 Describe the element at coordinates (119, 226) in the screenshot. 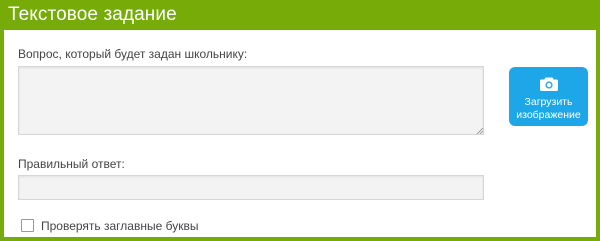

I see `case-check-label: Проверять заглавные буквы` at that location.